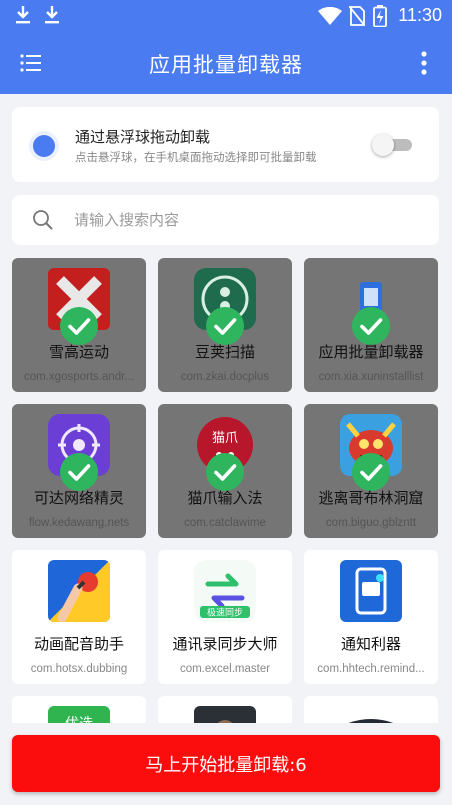 The width and height of the screenshot is (452, 805). What do you see at coordinates (78, 644) in the screenshot?
I see `app-name: 动画配音助手` at bounding box center [78, 644].